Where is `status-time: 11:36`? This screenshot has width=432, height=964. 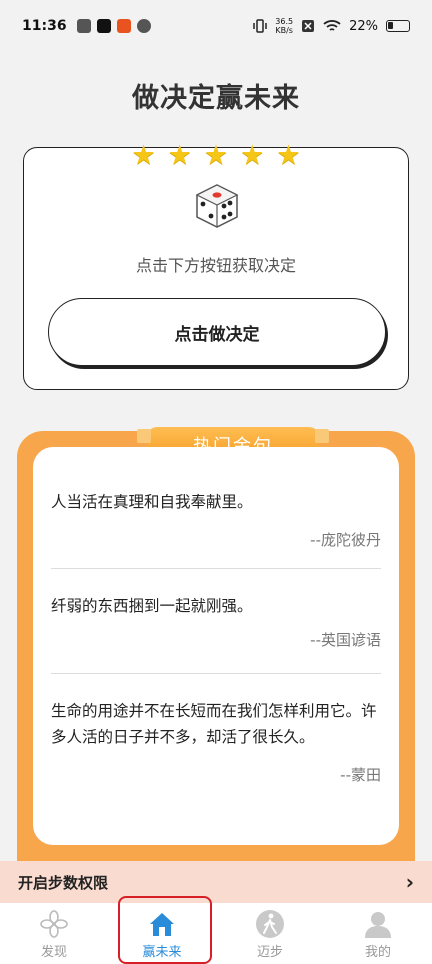 status-time: 11:36 is located at coordinates (44, 26).